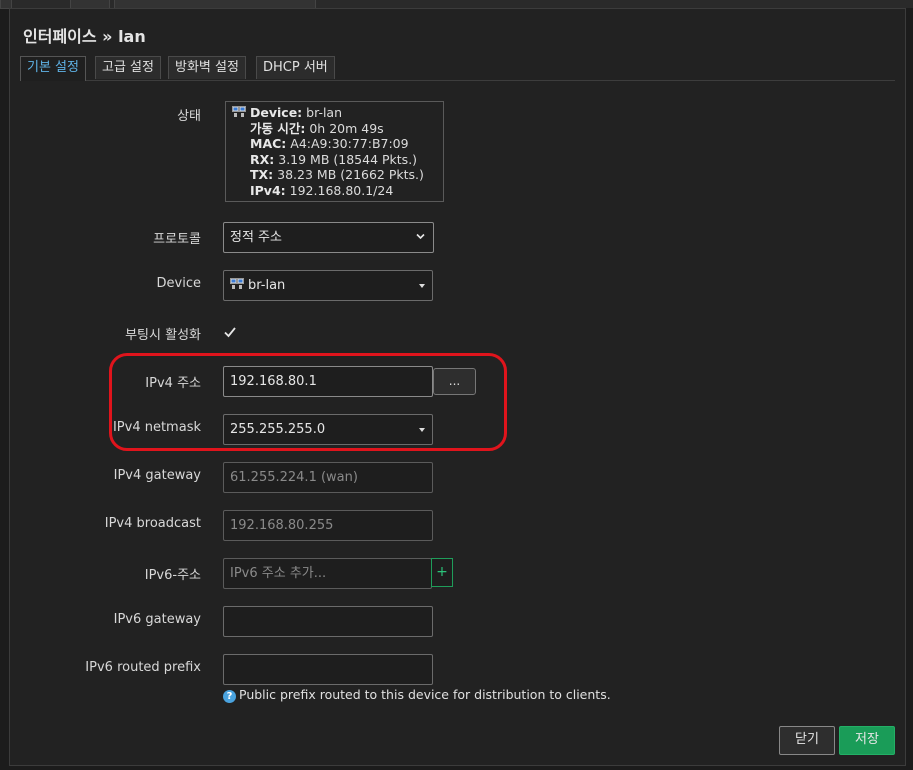 The width and height of the screenshot is (913, 770). Describe the element at coordinates (420, 236) in the screenshot. I see `chevron-down-icon` at that location.